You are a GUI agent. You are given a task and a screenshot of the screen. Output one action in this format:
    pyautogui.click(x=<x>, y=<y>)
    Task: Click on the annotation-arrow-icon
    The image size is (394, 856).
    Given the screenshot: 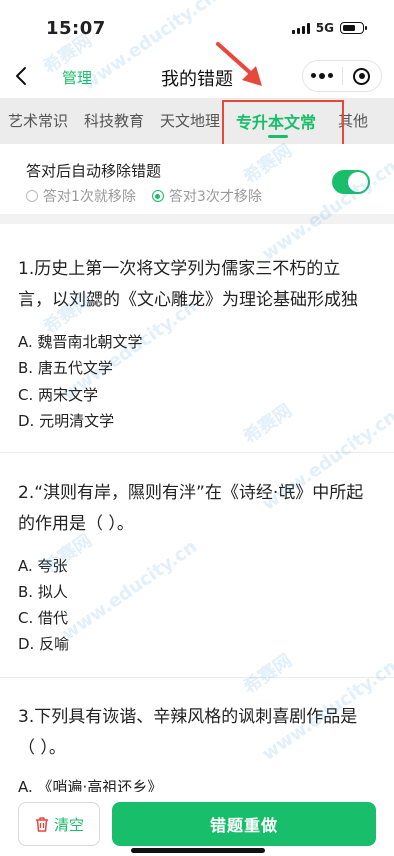 What is the action you would take?
    pyautogui.click(x=239, y=64)
    